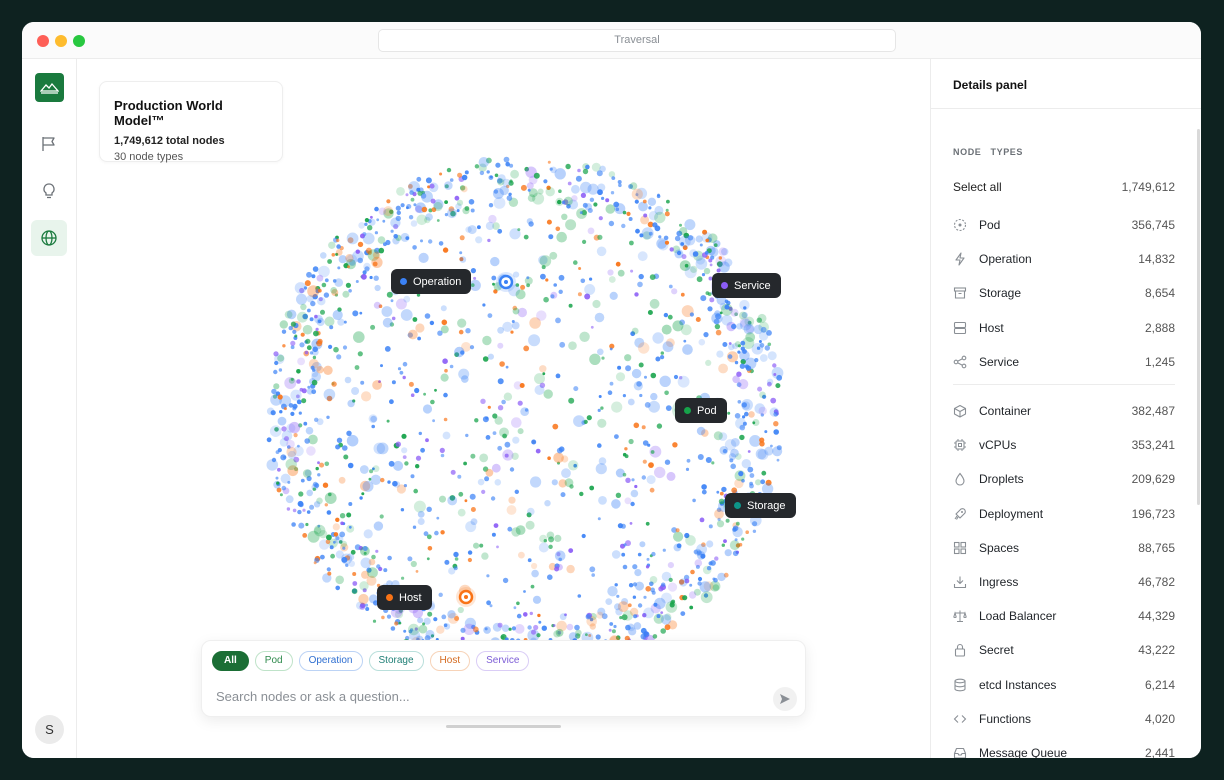 Image resolution: width=1224 pixels, height=780 pixels. Describe the element at coordinates (1064, 445) in the screenshot. I see `node-type-row: vCPUs 353,241` at that location.